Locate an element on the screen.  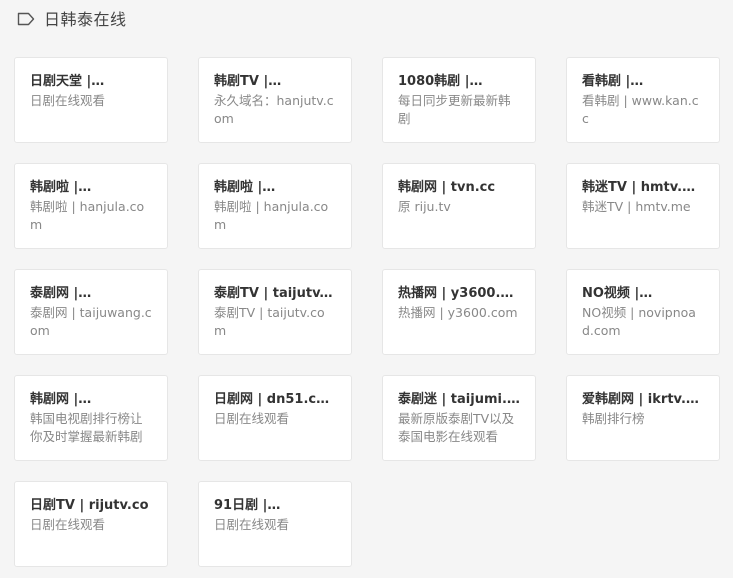
site-card: 日剧网 | dn51.com 日剧在线观看 is located at coordinates (275, 418).